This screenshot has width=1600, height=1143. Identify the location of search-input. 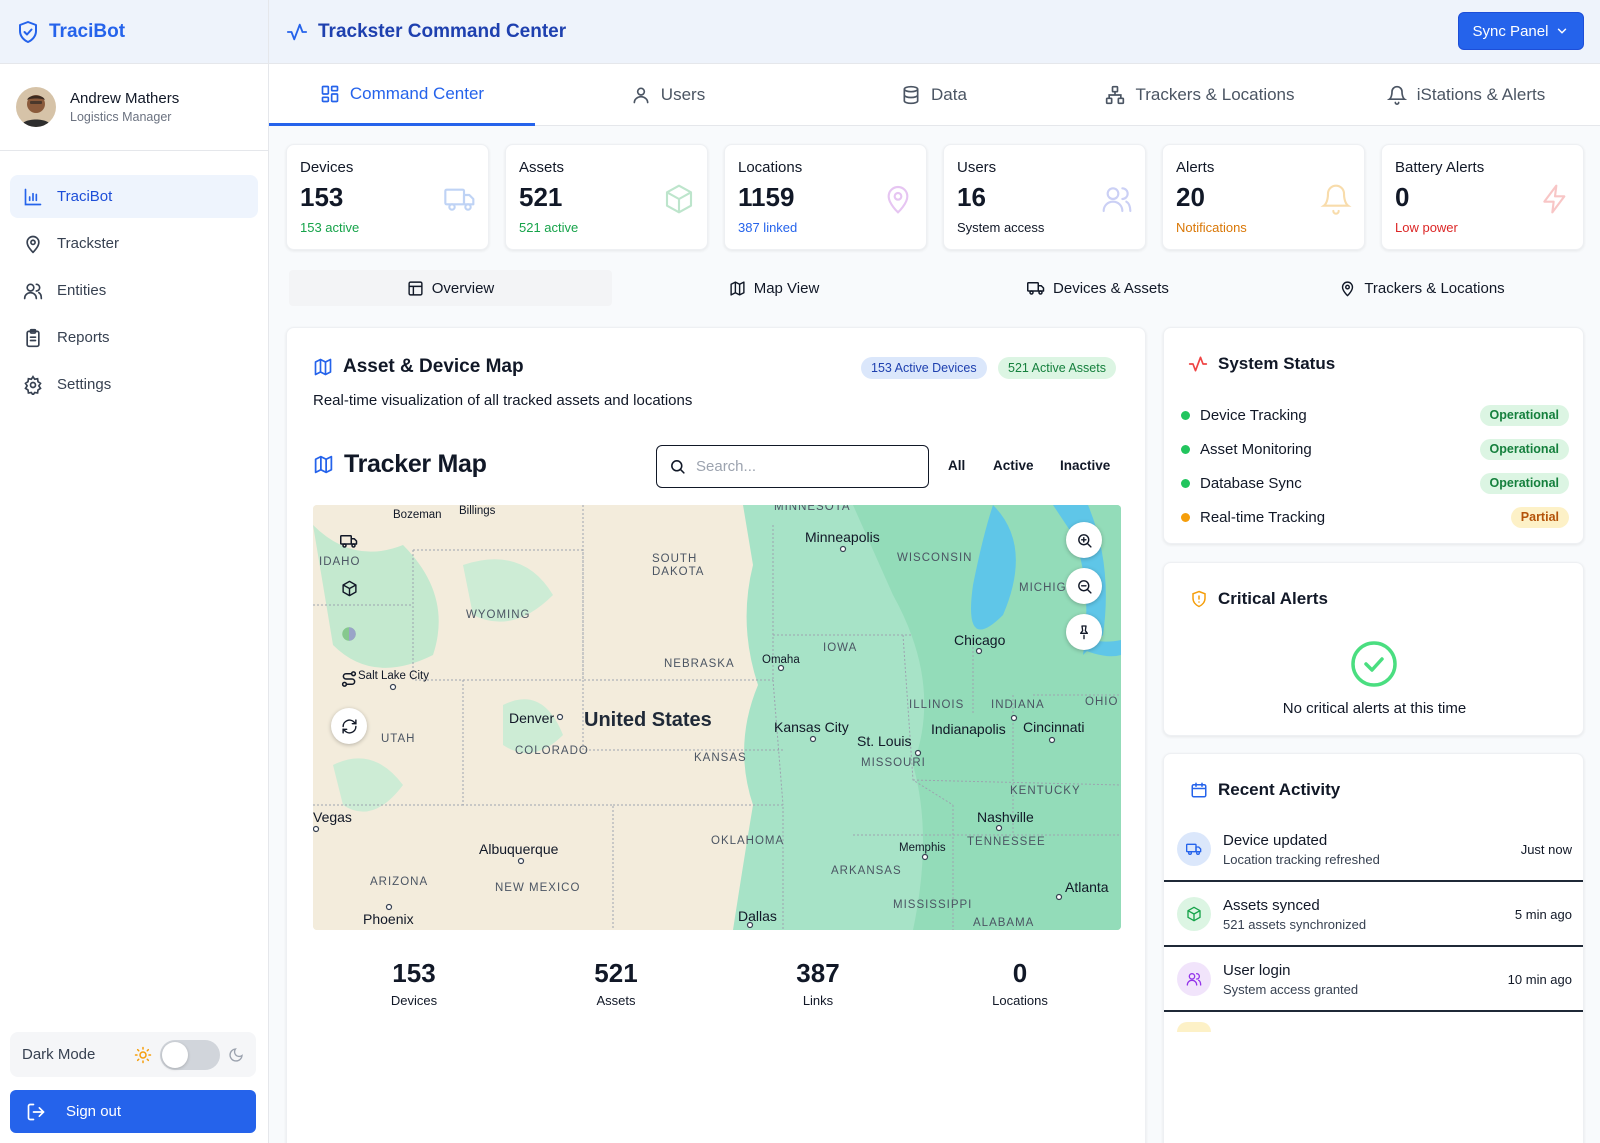
(801, 466).